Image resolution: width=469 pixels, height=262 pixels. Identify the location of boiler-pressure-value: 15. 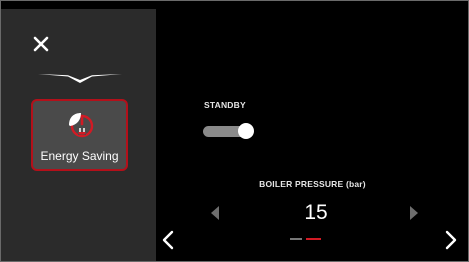
(316, 212).